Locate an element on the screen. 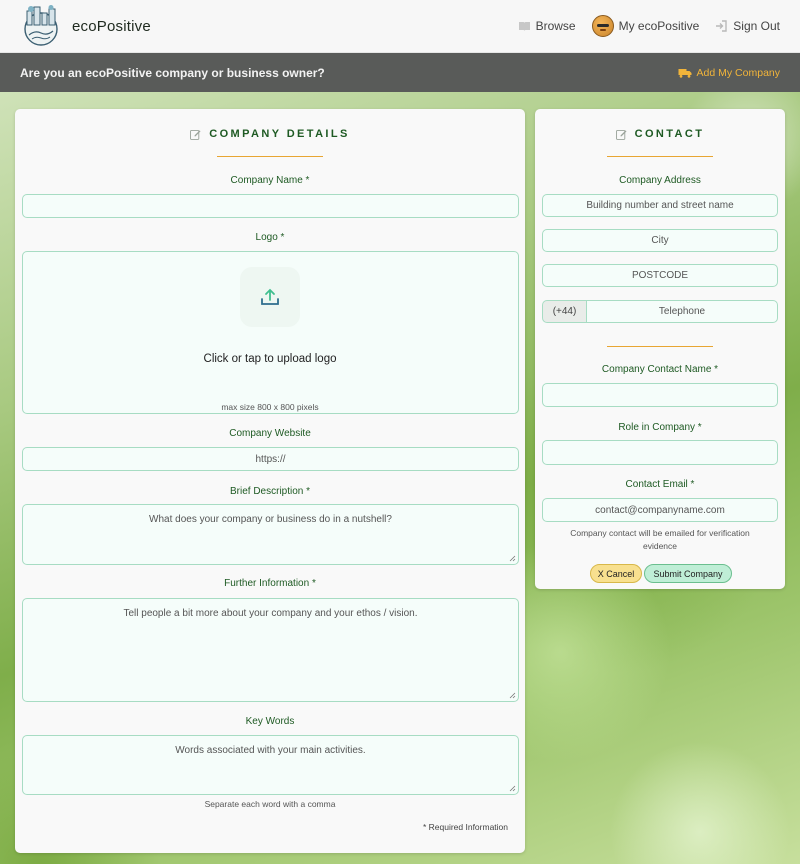  city-placeholder: City is located at coordinates (660, 240).